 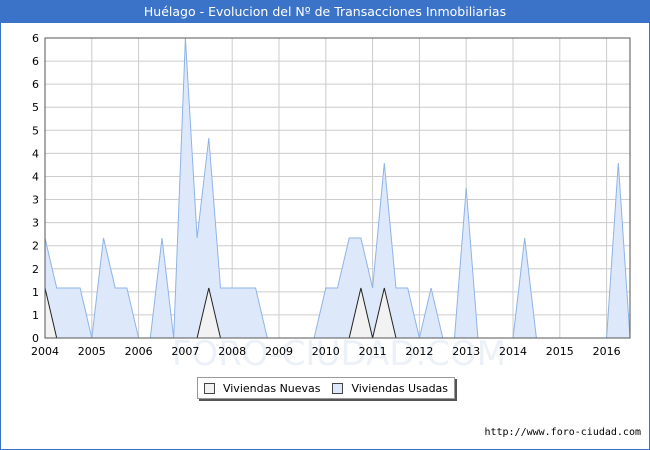 I want to click on x-tick-label: 2016, so click(x=607, y=351).